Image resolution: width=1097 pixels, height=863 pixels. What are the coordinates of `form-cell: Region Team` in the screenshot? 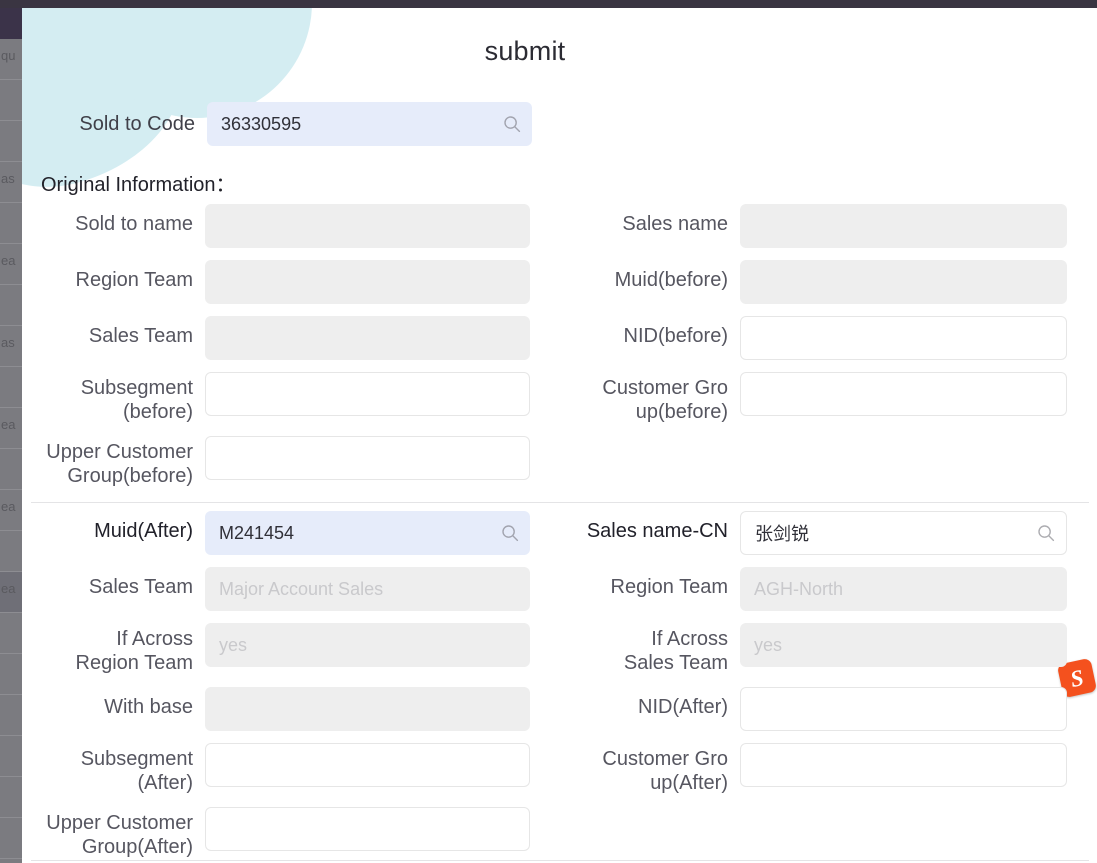 It's located at (286, 282).